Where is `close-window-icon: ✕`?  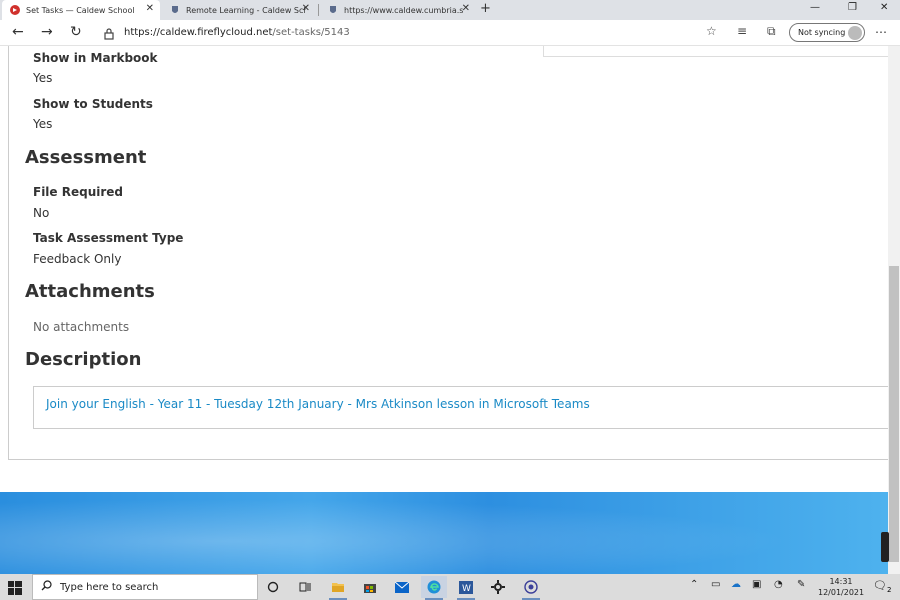
close-window-icon: ✕ is located at coordinates (884, 7).